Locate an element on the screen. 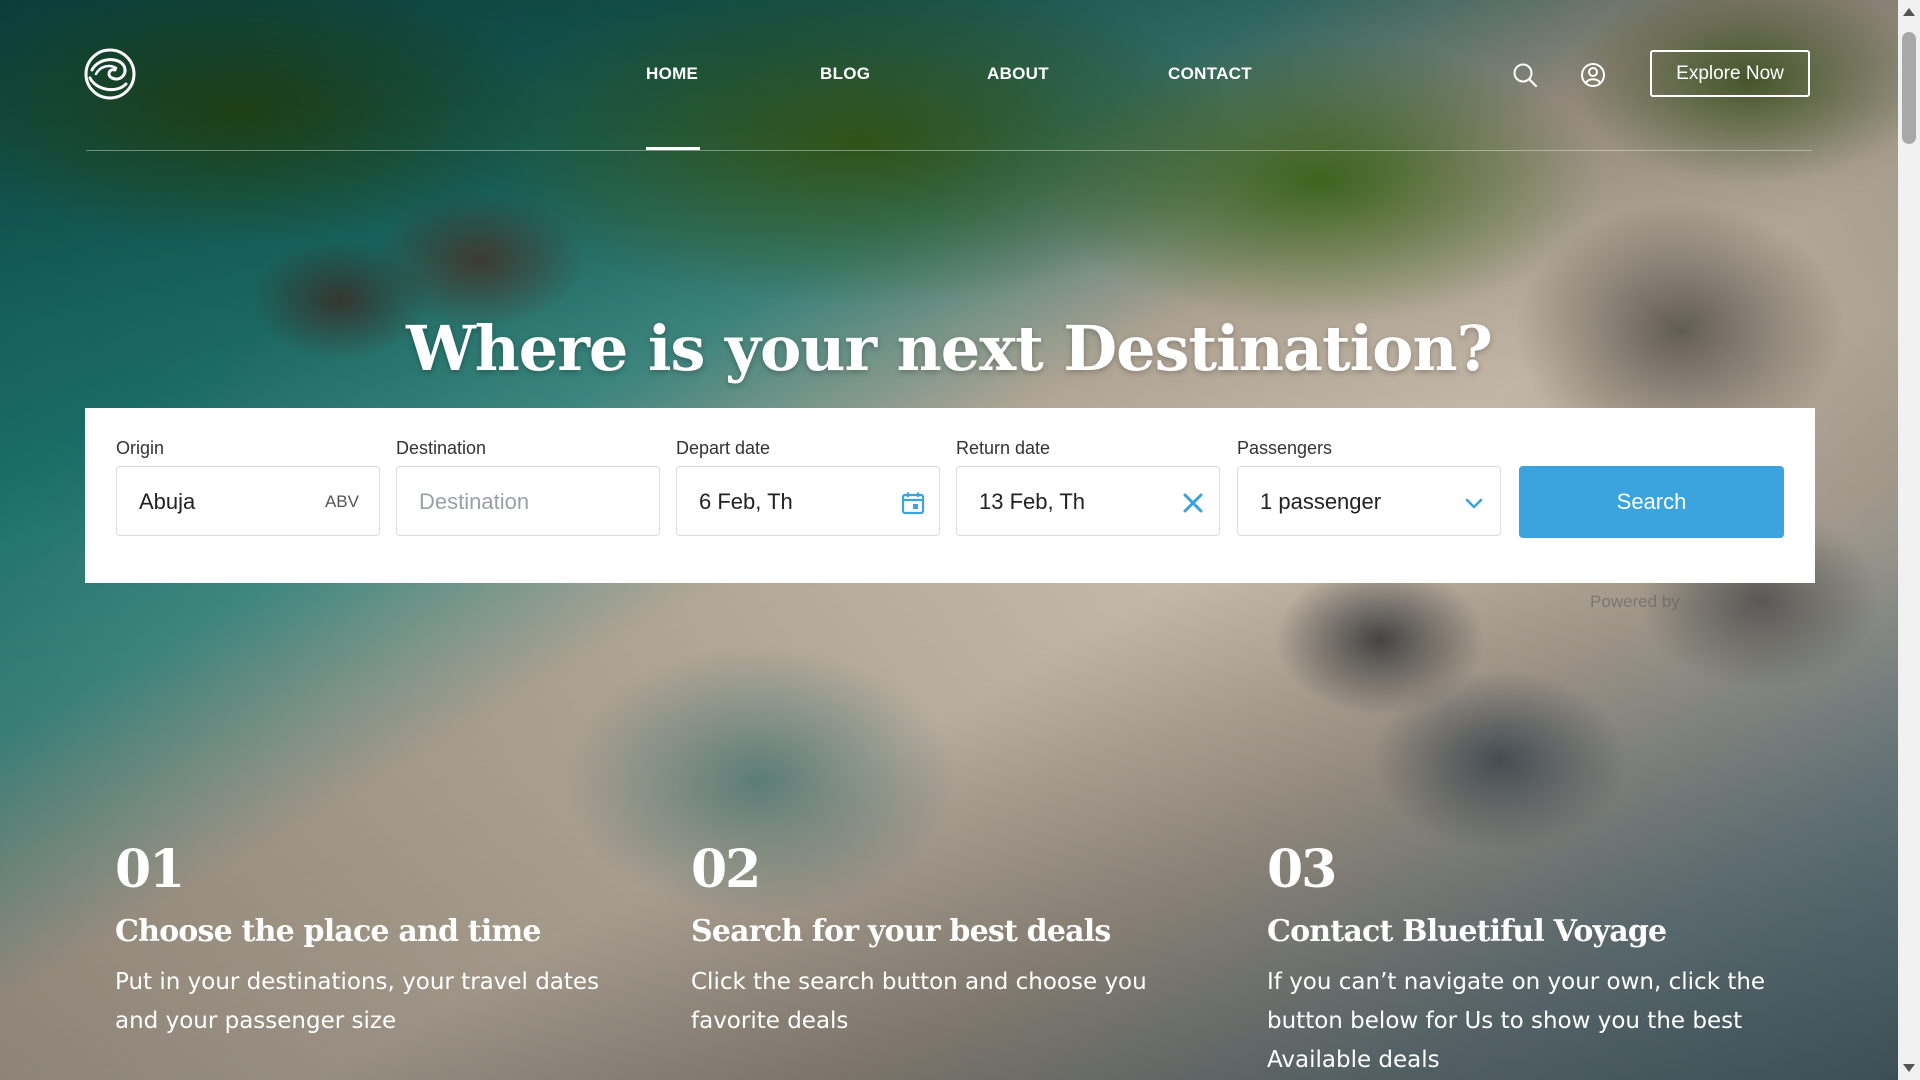 This screenshot has height=1080, width=1920. chevron-down-icon is located at coordinates (1474, 503).